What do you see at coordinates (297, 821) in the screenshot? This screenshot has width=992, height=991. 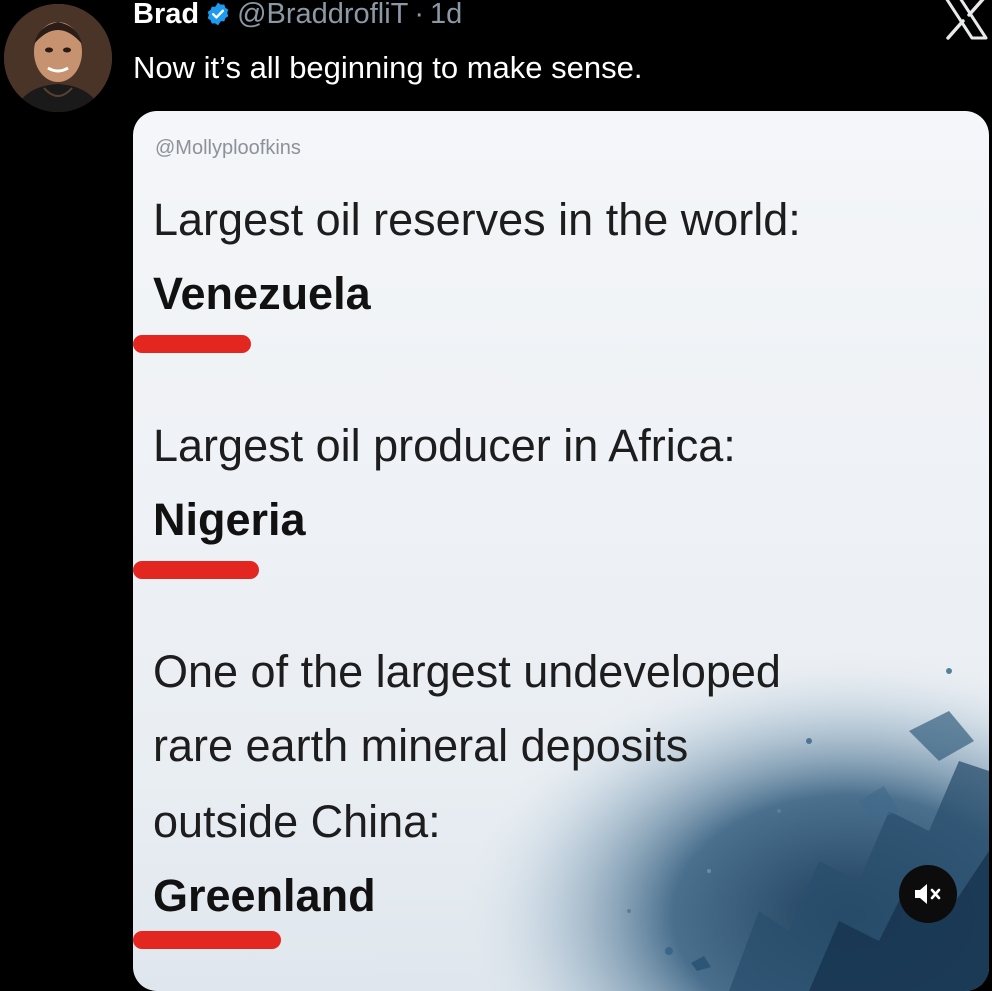 I see `minerals-label-line3: outside China:` at bounding box center [297, 821].